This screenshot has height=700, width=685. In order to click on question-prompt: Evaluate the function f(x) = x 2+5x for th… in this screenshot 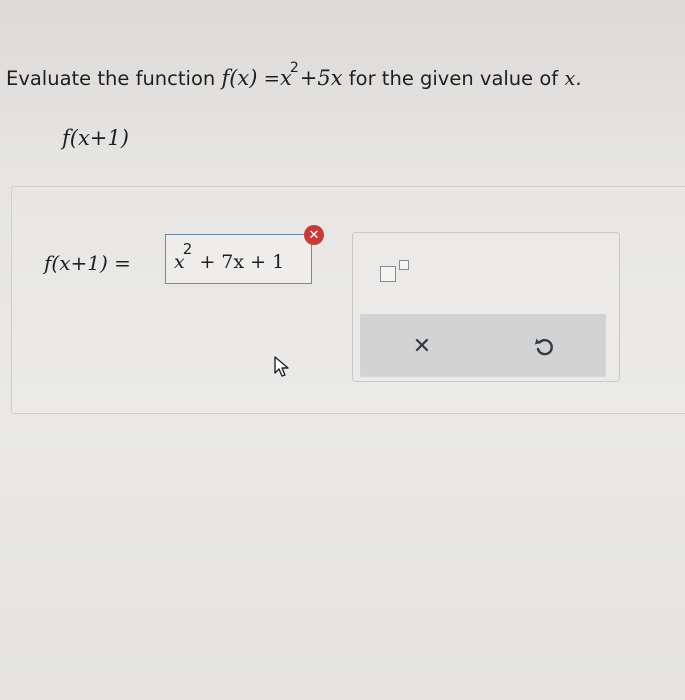, I will do `click(294, 75)`.